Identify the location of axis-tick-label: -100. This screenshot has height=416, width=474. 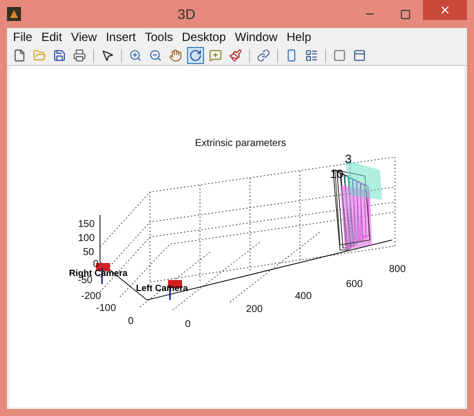
(106, 309).